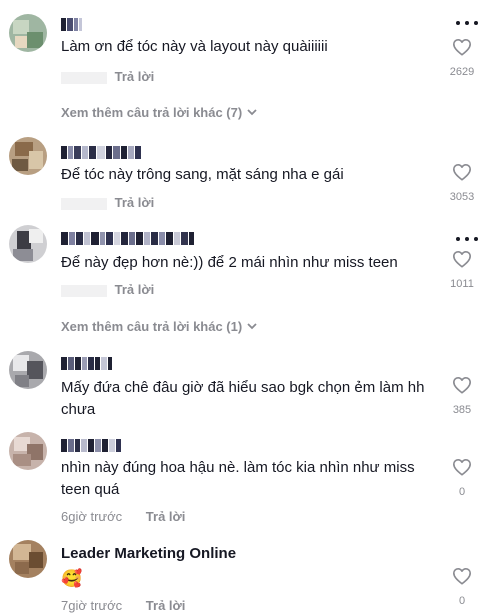 Image resolution: width=492 pixels, height=613 pixels. Describe the element at coordinates (92, 516) in the screenshot. I see `timestamp: 6giờ trước` at that location.